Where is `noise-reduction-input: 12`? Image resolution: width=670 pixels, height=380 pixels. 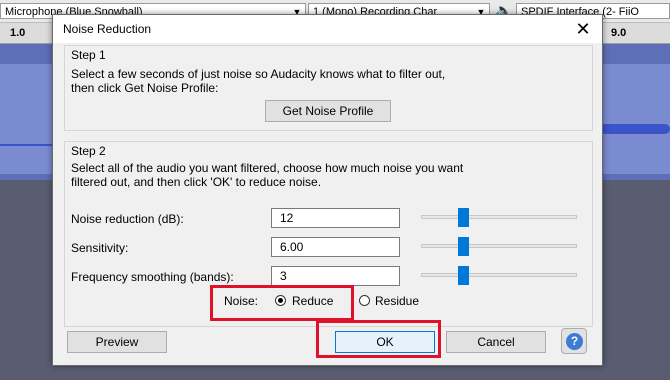 noise-reduction-input: 12 is located at coordinates (335, 218).